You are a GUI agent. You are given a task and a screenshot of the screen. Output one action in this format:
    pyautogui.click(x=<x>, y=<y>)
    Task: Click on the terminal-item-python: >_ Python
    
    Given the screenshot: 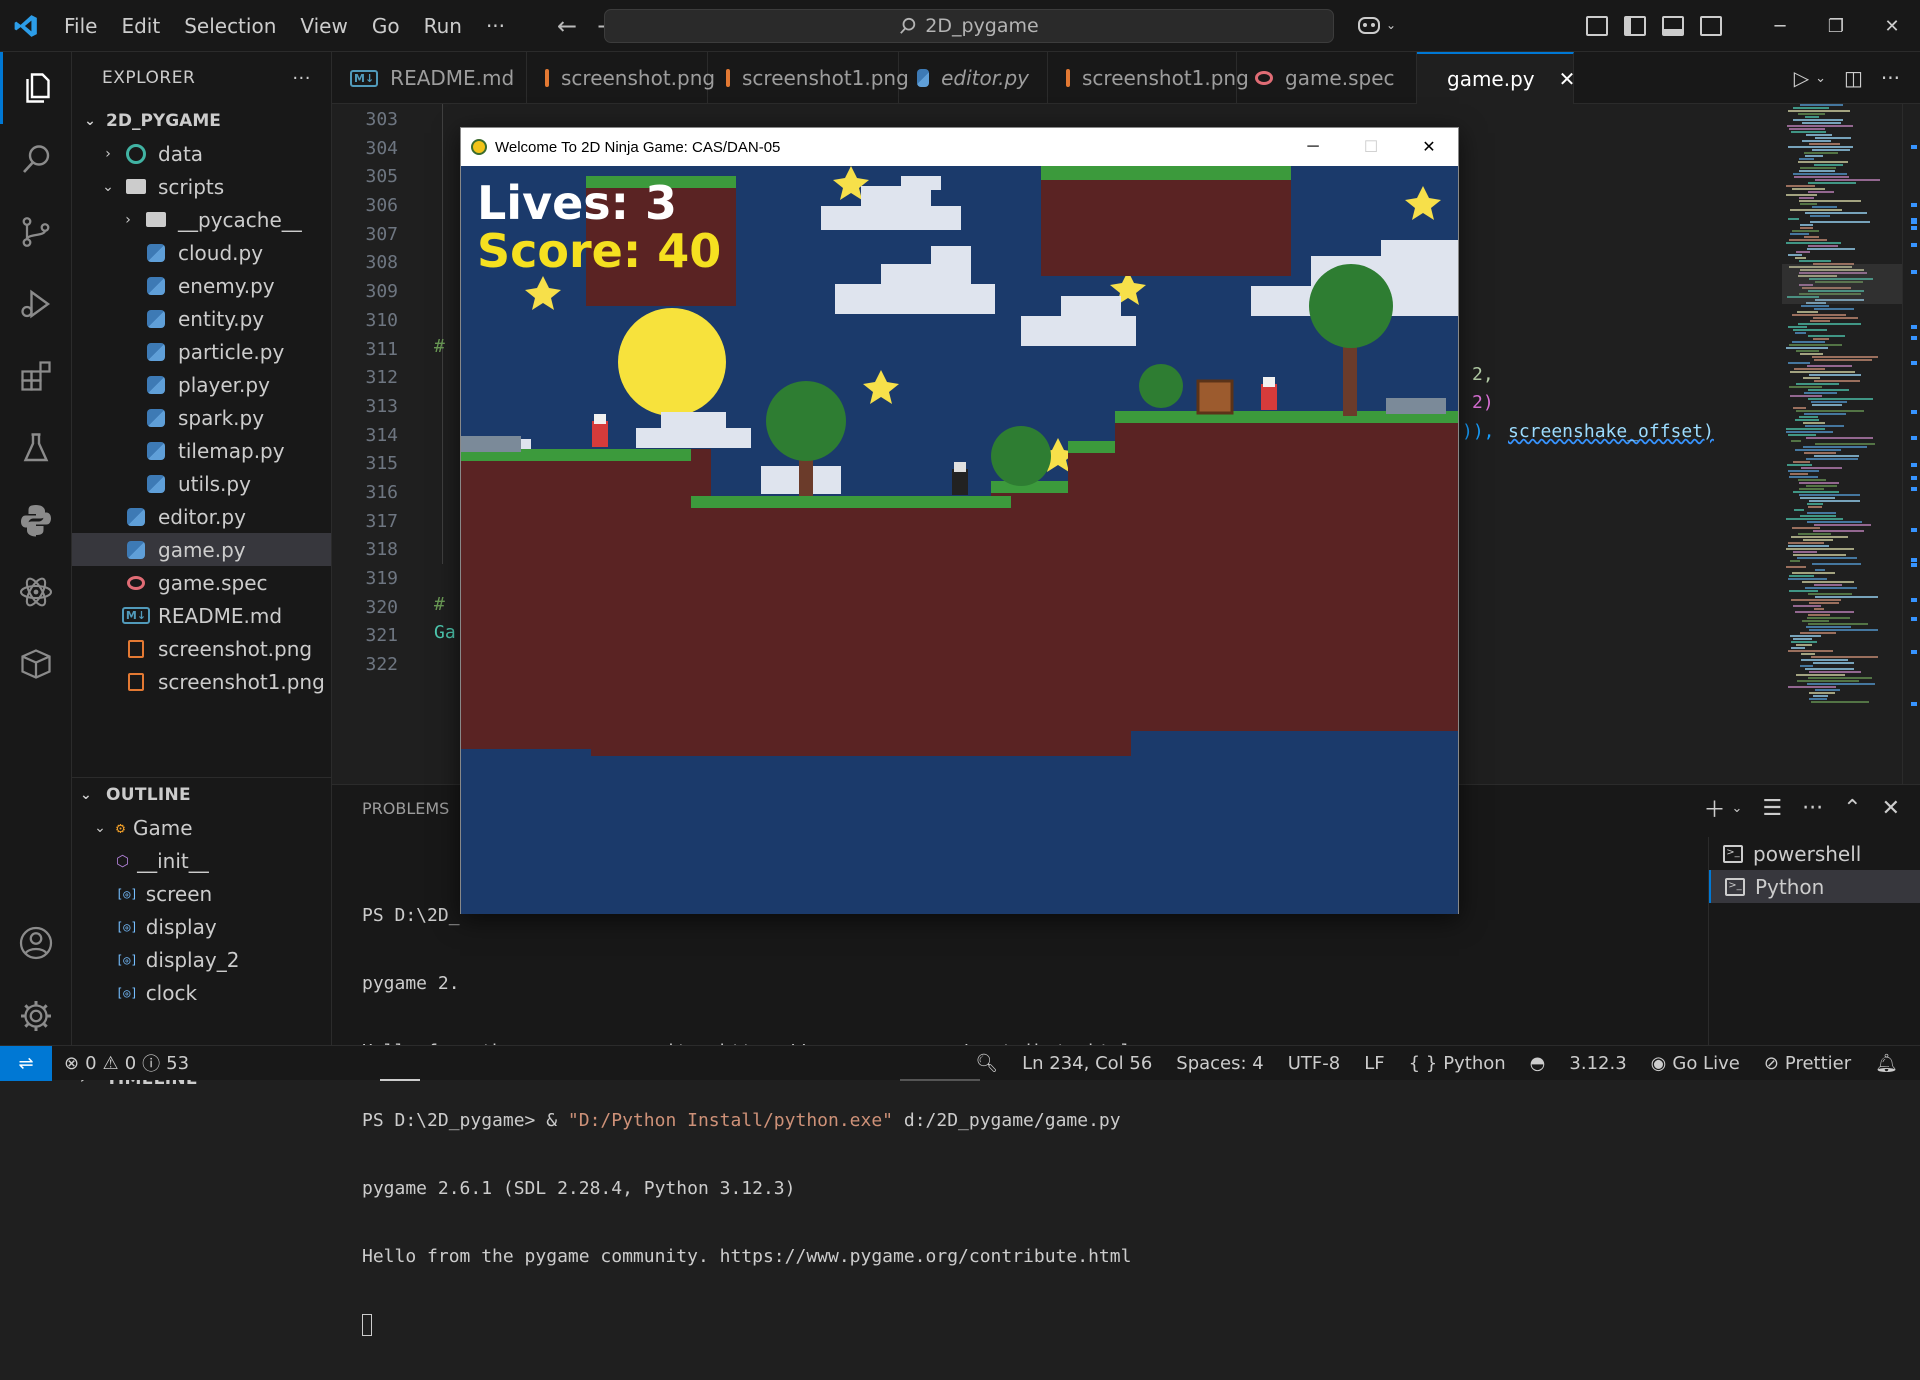 What is the action you would take?
    pyautogui.click(x=1814, y=886)
    